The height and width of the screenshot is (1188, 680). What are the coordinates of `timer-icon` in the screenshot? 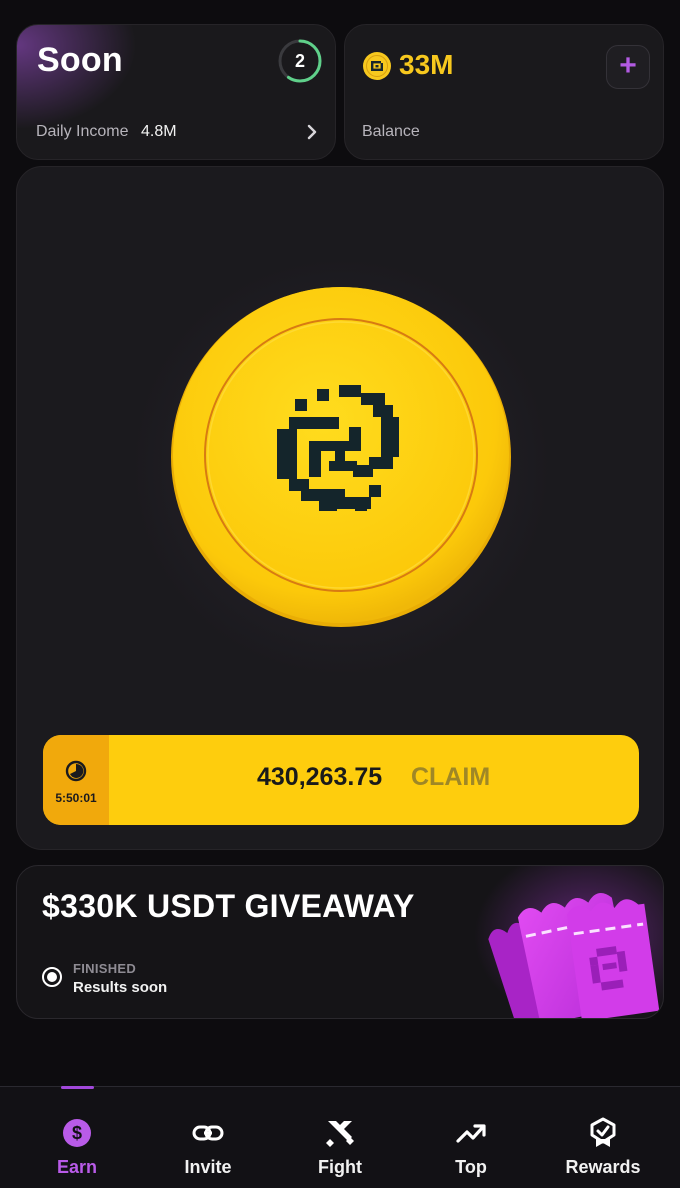 It's located at (76, 771).